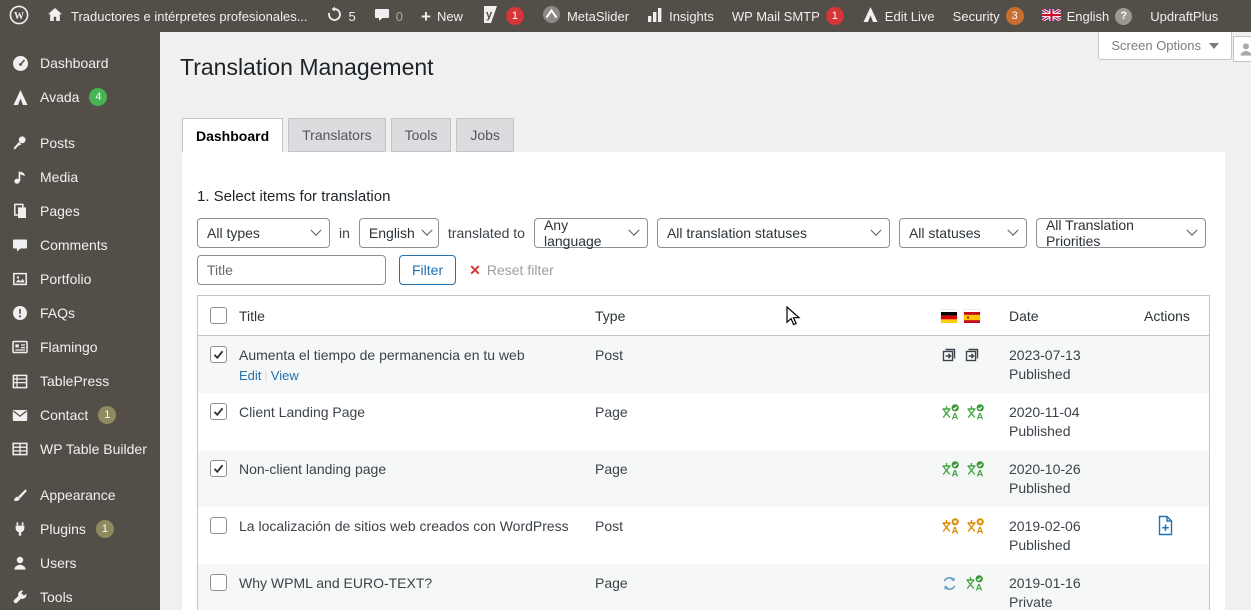  I want to click on sidebar-item-avada: Avada 4, so click(80, 97).